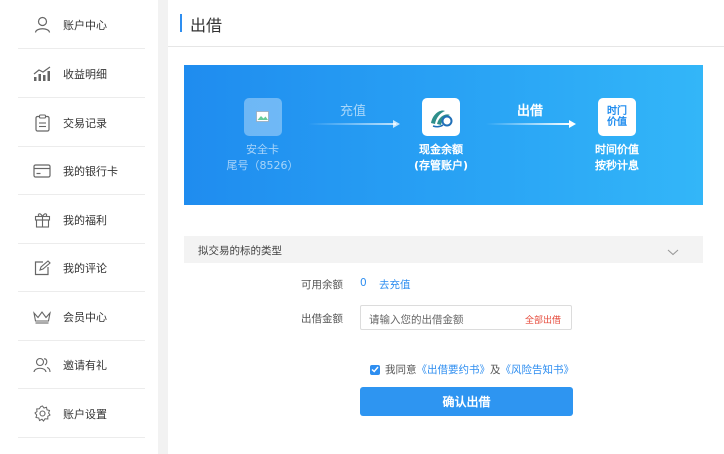 The height and width of the screenshot is (454, 724). I want to click on sidebar-item-benefits: 我的福利, so click(81, 220).